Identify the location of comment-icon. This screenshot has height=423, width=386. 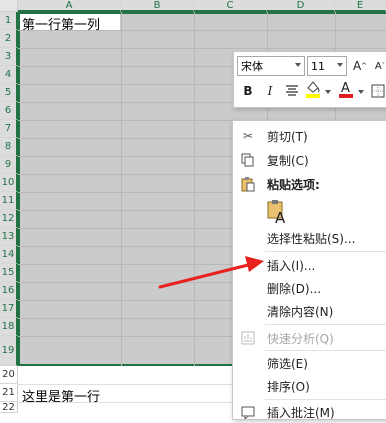
(248, 412).